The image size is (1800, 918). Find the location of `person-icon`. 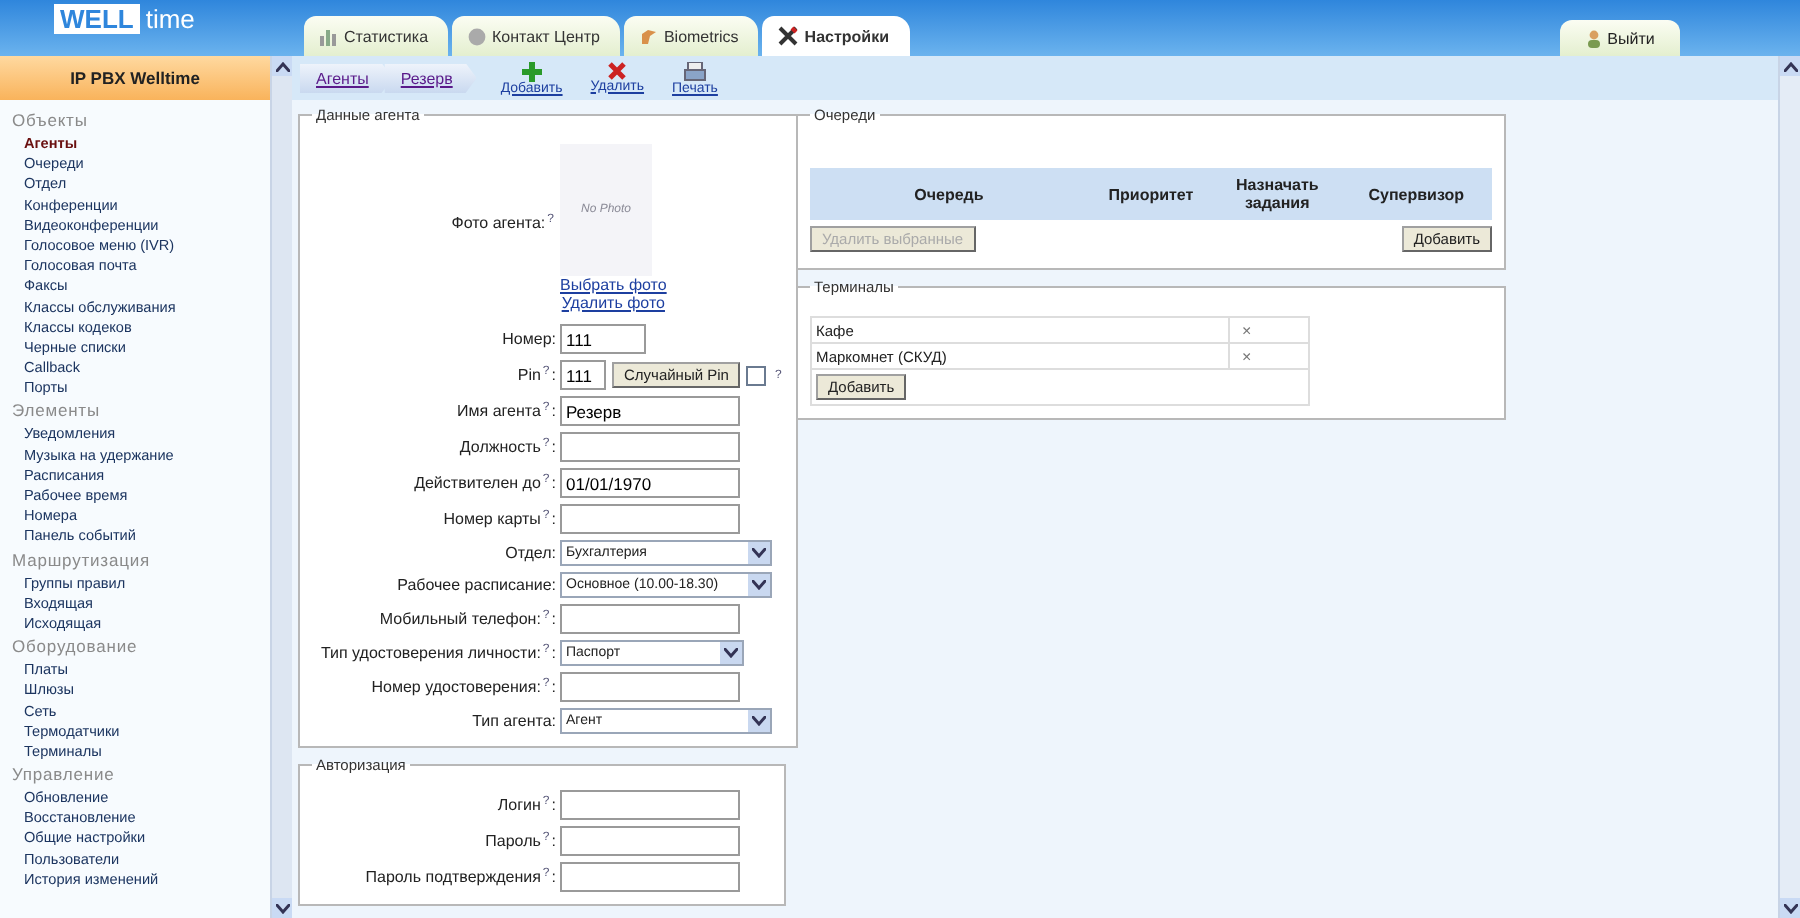

person-icon is located at coordinates (1593, 38).